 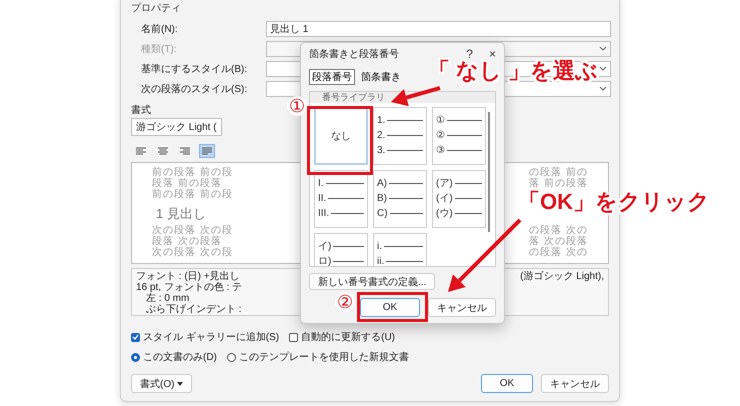 What do you see at coordinates (348, 337) in the screenshot?
I see `checkbox-label: 自動的に更新する(U)` at bounding box center [348, 337].